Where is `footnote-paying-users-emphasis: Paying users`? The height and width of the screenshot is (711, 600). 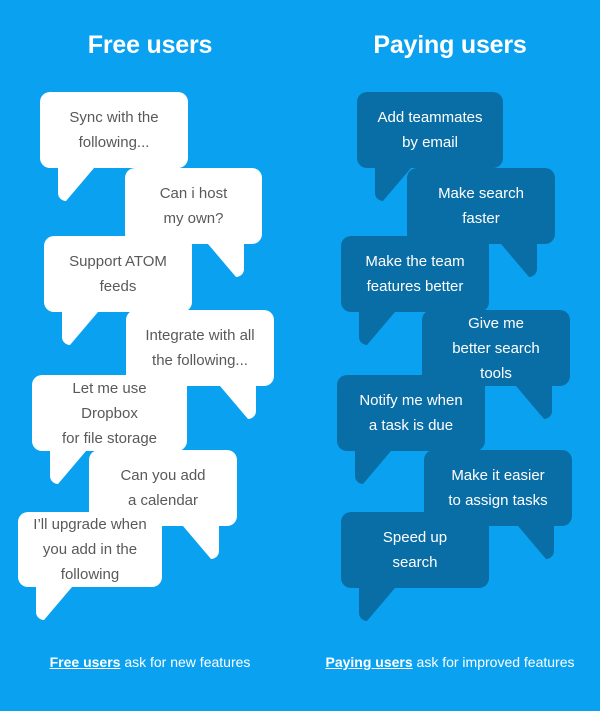 footnote-paying-users-emphasis: Paying users is located at coordinates (369, 662).